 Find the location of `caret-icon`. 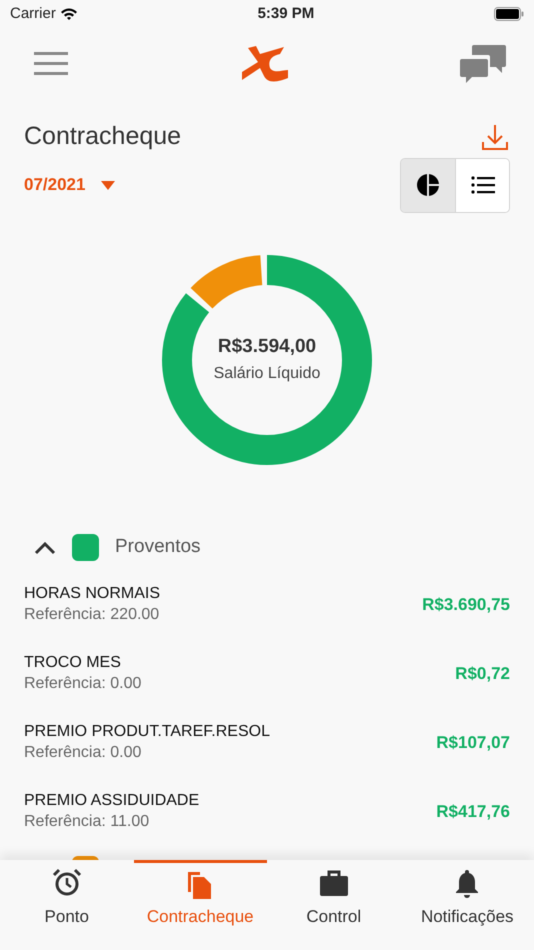

caret-icon is located at coordinates (108, 185).